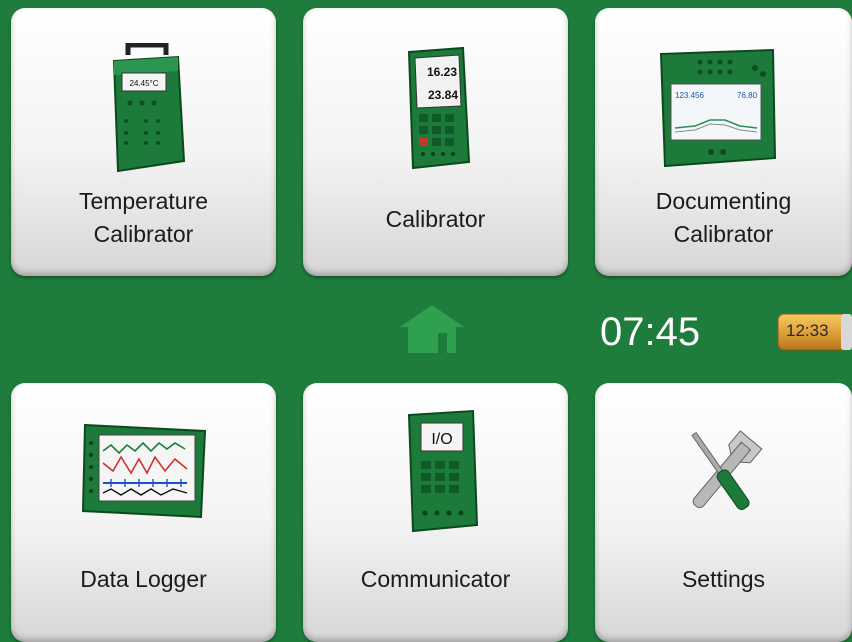 Image resolution: width=852 pixels, height=642 pixels. Describe the element at coordinates (432, 329) in the screenshot. I see `home-icon` at that location.